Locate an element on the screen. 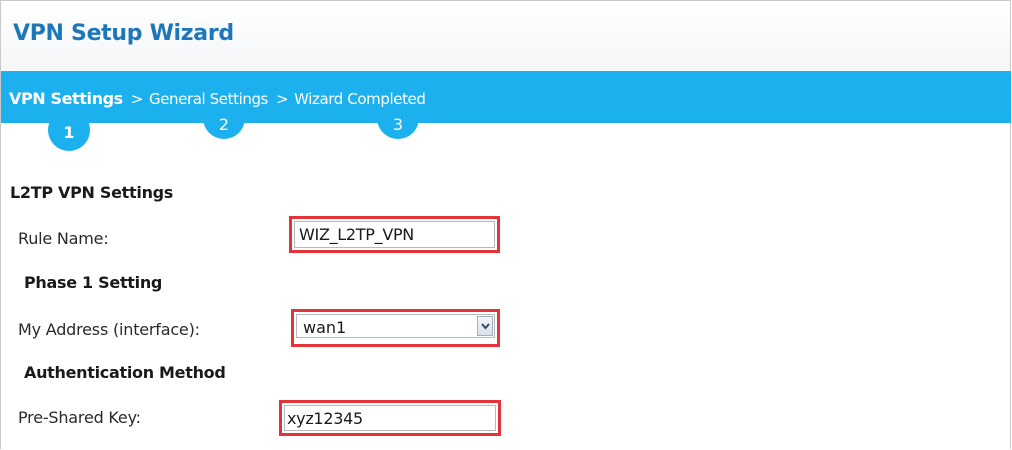  authentication-title: Authentication Method is located at coordinates (125, 372).